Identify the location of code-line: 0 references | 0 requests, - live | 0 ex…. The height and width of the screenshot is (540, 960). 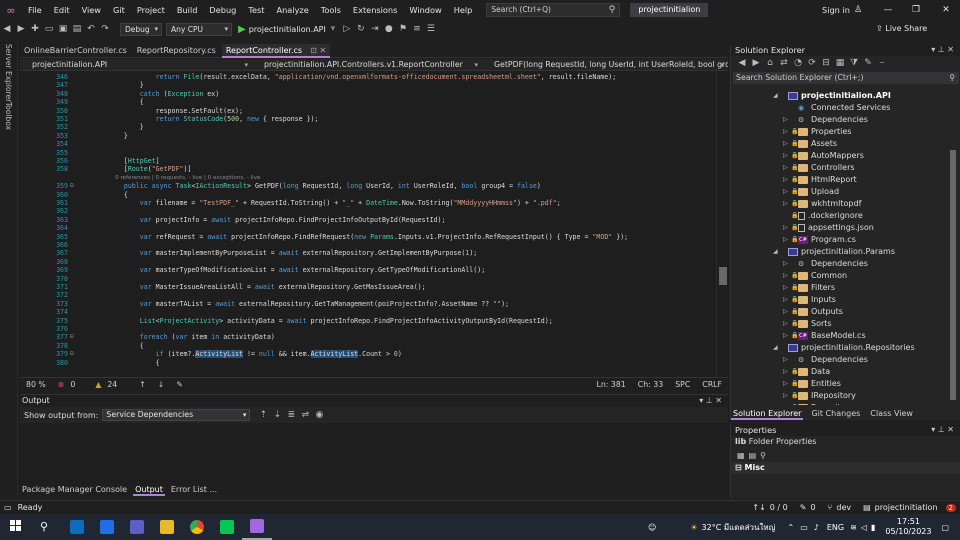
(368, 178).